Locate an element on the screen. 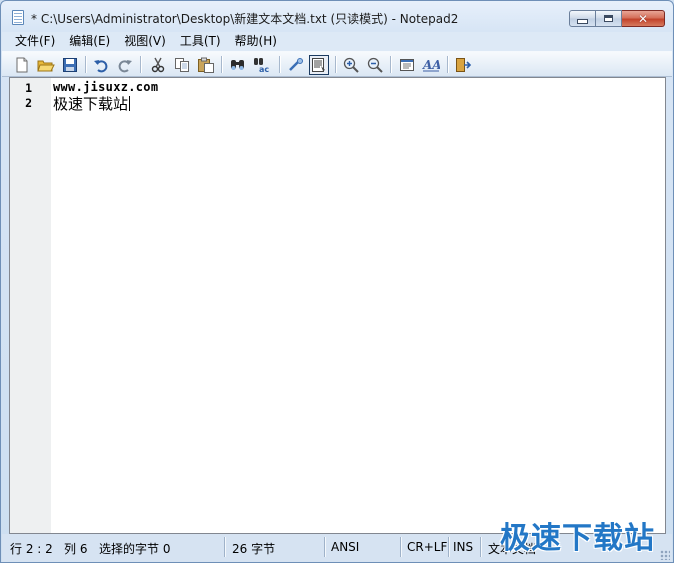 This screenshot has width=674, height=563. font-button: AA is located at coordinates (431, 65).